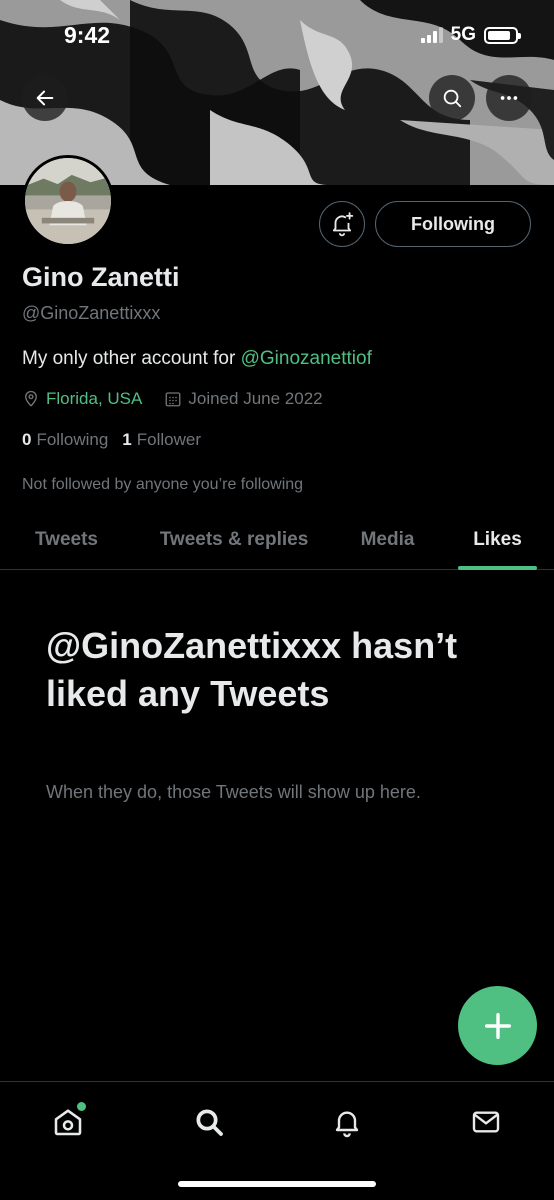 This screenshot has height=1200, width=554. I want to click on plus-icon, so click(497, 1025).